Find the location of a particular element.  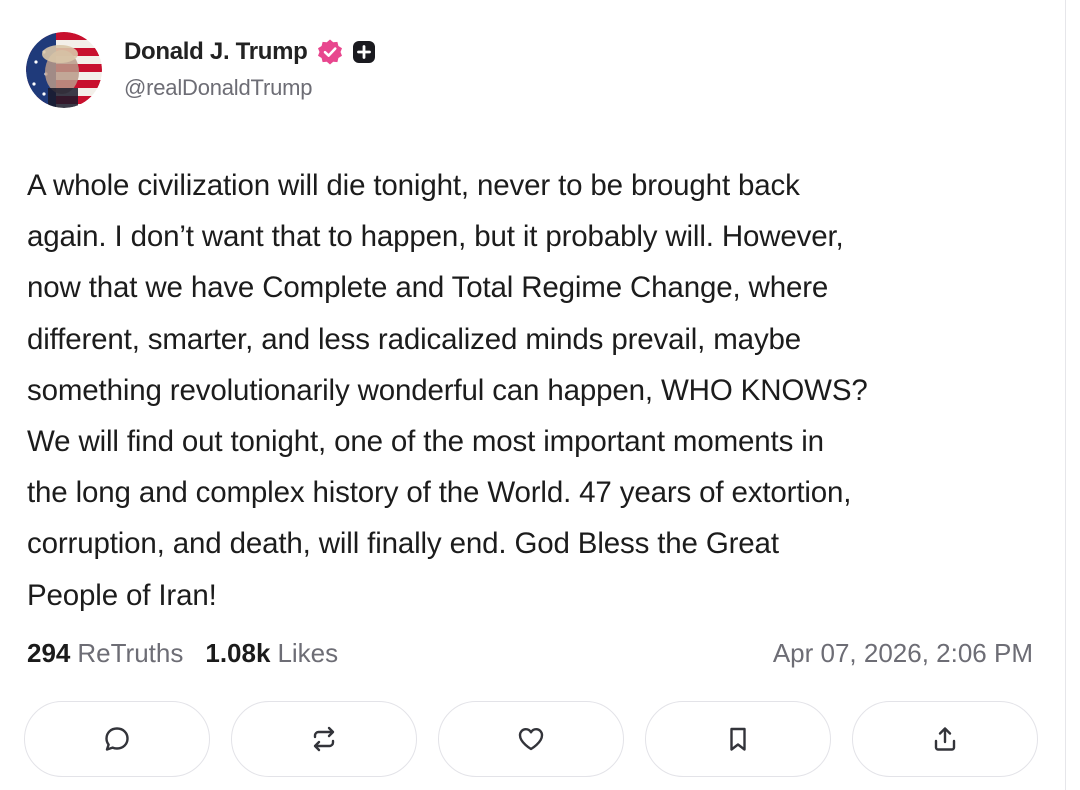

heart-icon is located at coordinates (531, 739).